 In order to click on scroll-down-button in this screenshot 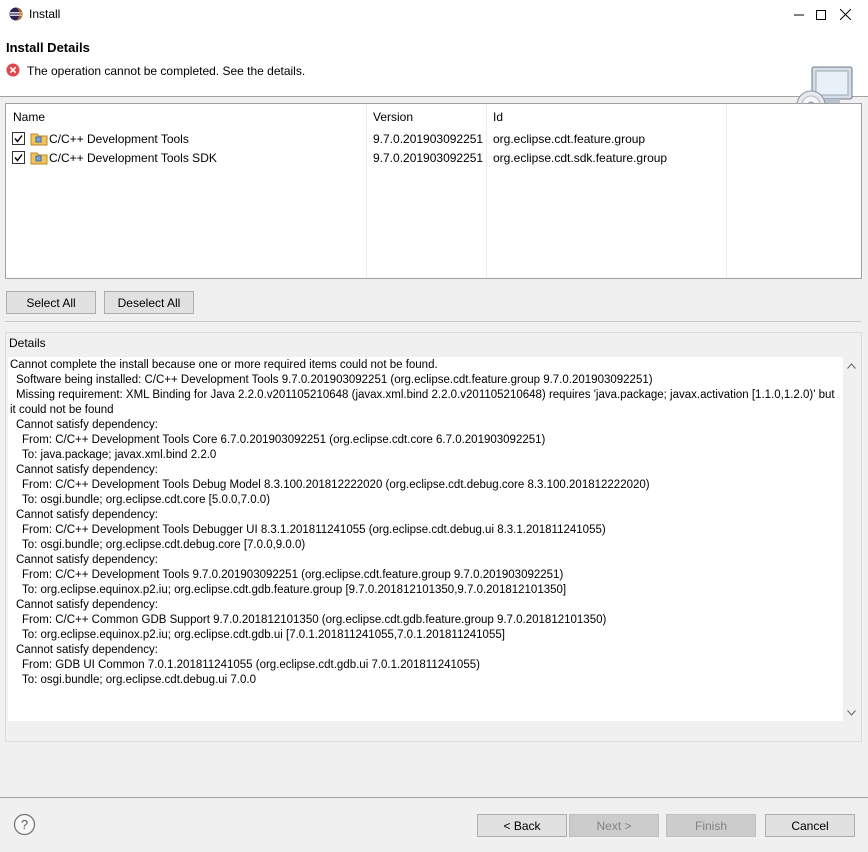, I will do `click(851, 712)`.